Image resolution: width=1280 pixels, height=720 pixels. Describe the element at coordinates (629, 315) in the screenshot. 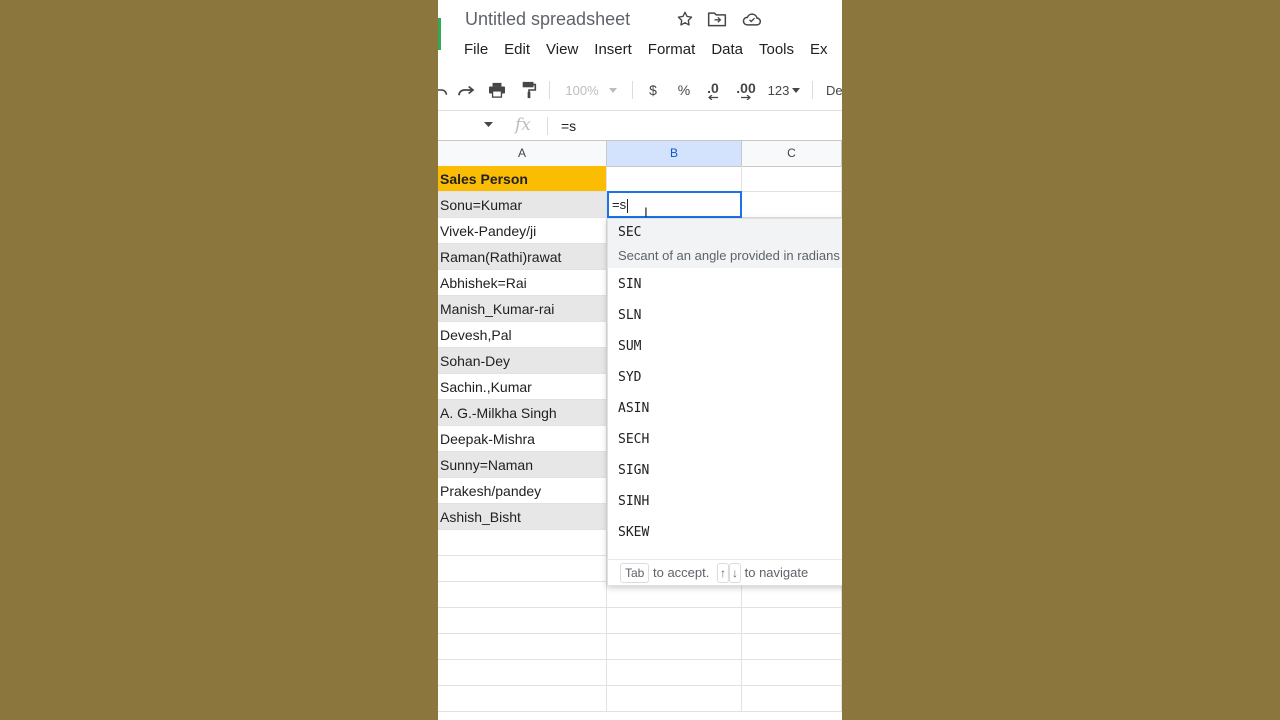

I see `autocomplete-item: SLN` at that location.